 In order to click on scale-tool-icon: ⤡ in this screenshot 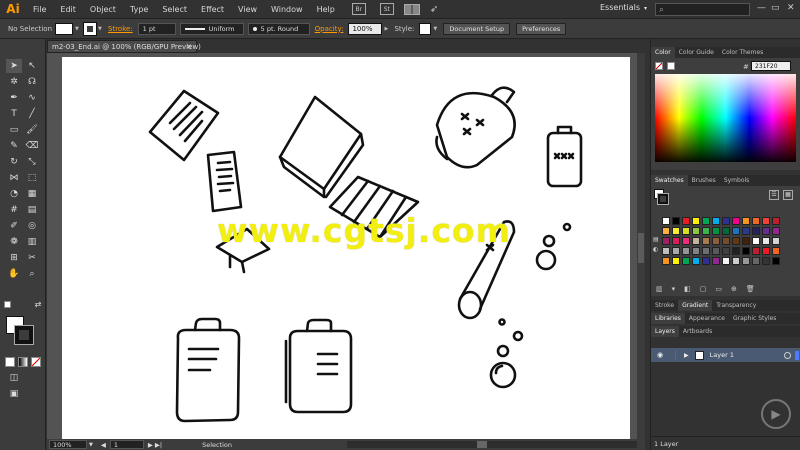, I will do `click(32, 162)`.